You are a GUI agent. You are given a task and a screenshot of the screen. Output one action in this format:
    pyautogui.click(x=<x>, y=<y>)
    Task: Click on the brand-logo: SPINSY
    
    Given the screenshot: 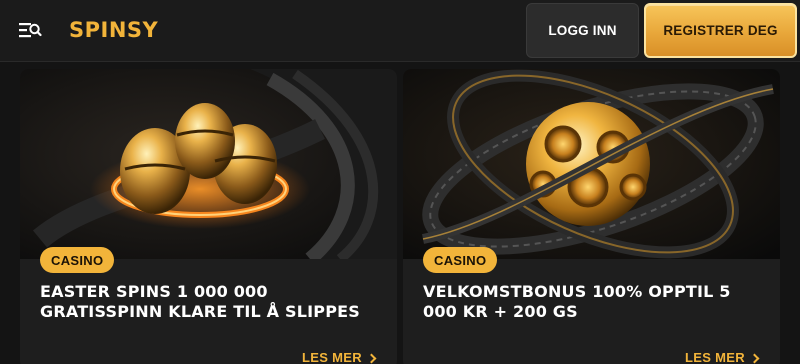 What is the action you would take?
    pyautogui.click(x=113, y=30)
    